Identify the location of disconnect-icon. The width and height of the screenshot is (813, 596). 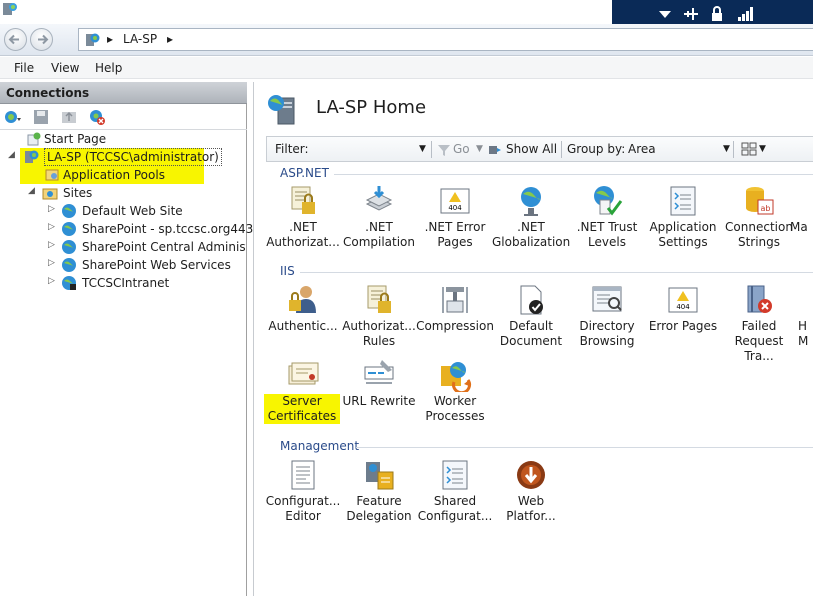
(97, 117).